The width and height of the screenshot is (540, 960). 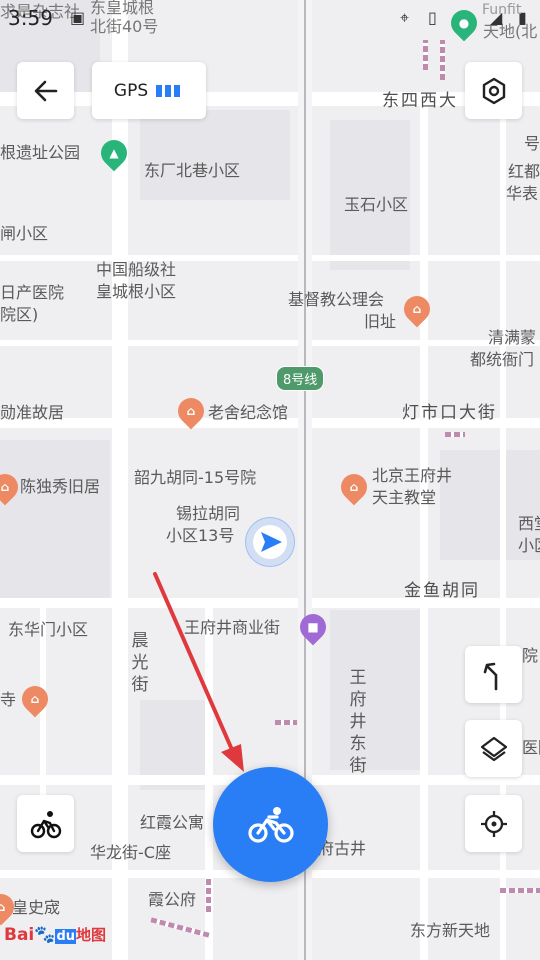 What do you see at coordinates (195, 477) in the screenshot?
I see `map-label: 韶九胡同-15号院` at bounding box center [195, 477].